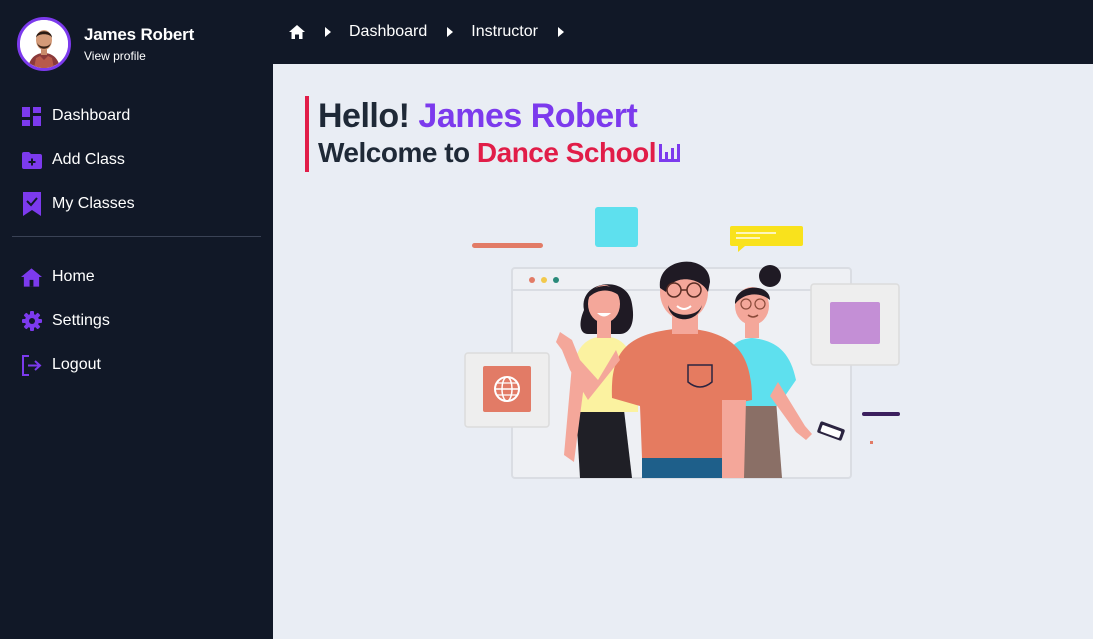 The width and height of the screenshot is (1093, 639). I want to click on greeting-hello: Hello!, so click(364, 116).